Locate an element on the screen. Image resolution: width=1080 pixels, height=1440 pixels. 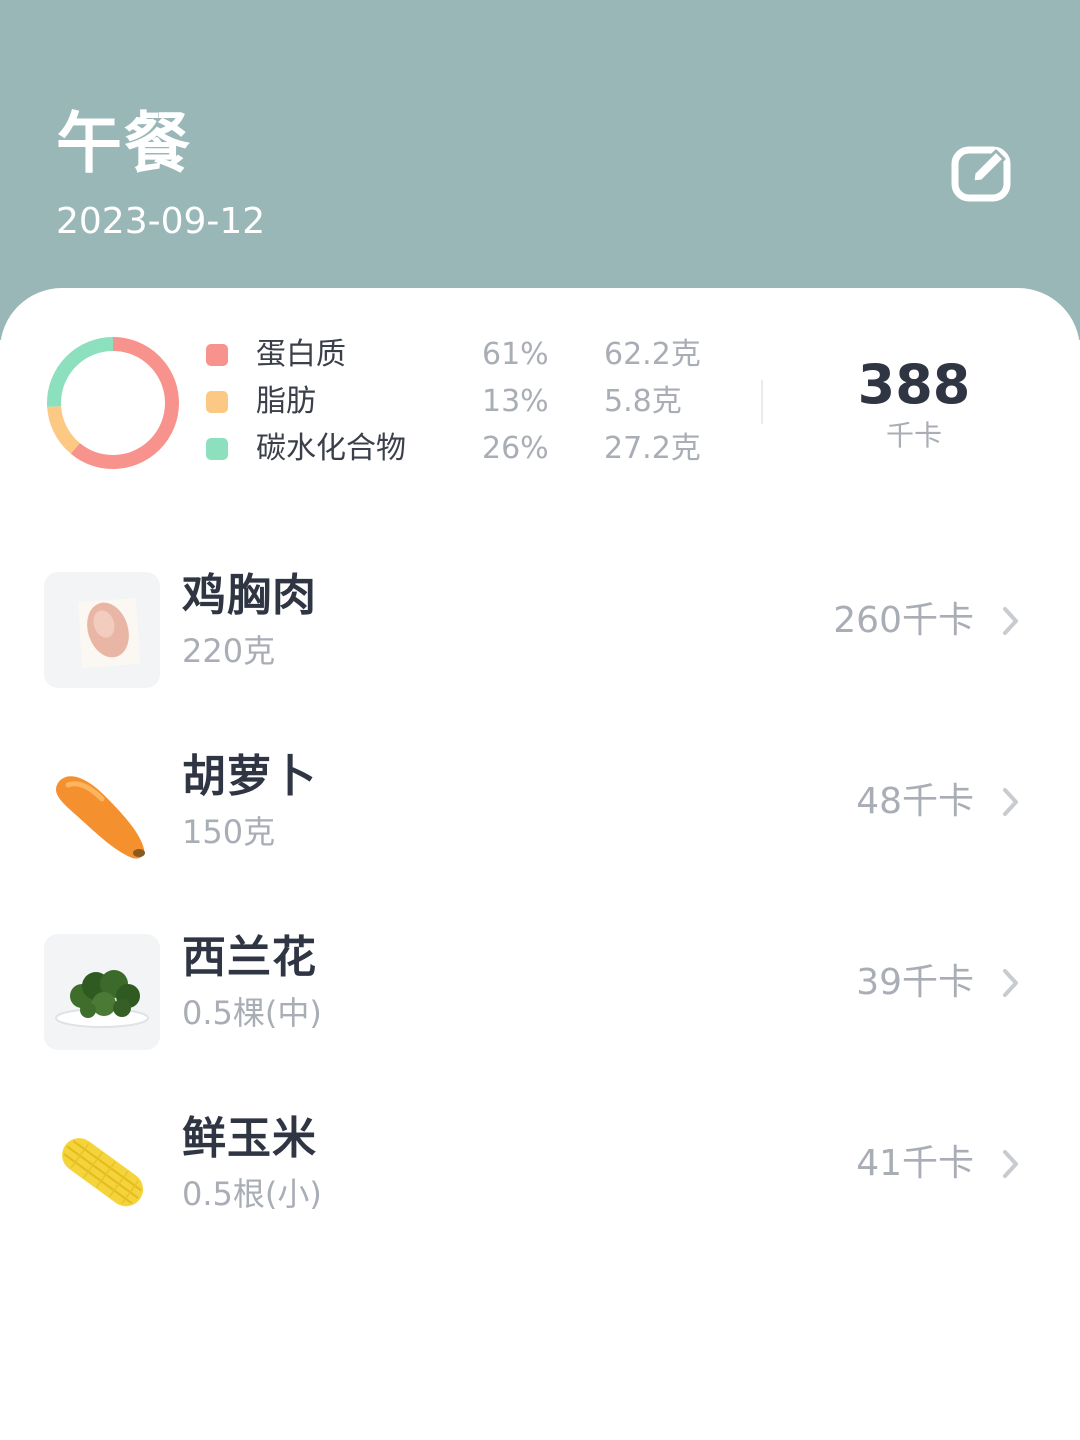
macro-row-carb: 碳水化合物 26% 27.2克 is located at coordinates (464, 449).